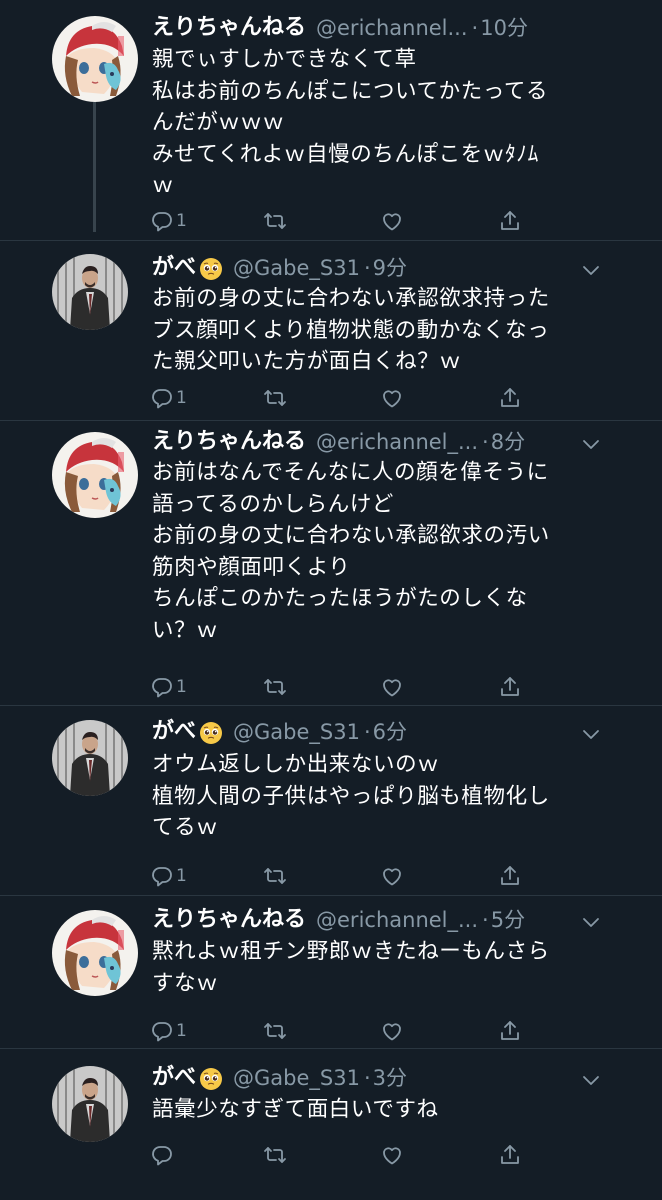 This screenshot has height=1200, width=662. I want to click on tweet-text-line: 植物人間の子供はやっぱり脳も植物化し, so click(351, 796).